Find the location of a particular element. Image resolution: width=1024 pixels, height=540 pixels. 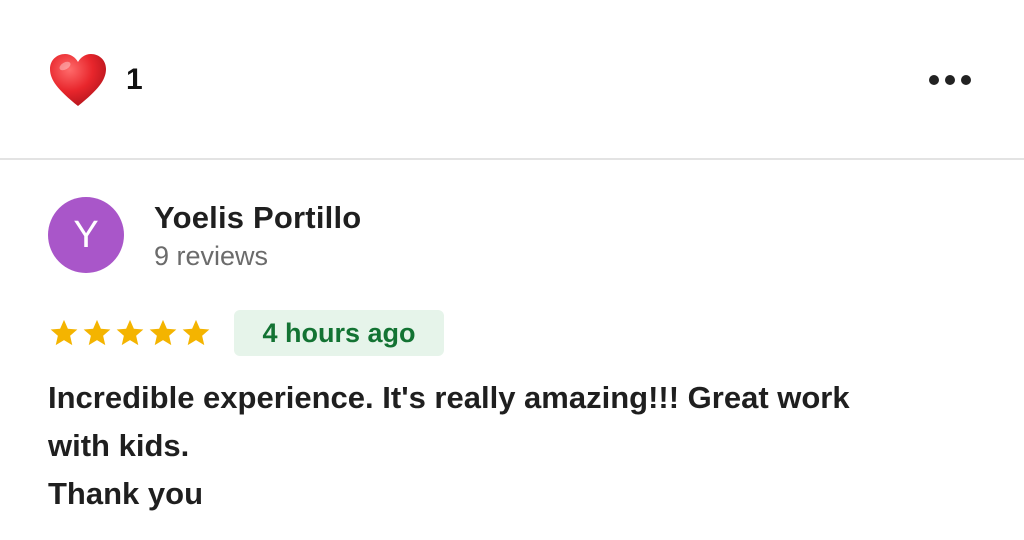

avatar: Y is located at coordinates (86, 235).